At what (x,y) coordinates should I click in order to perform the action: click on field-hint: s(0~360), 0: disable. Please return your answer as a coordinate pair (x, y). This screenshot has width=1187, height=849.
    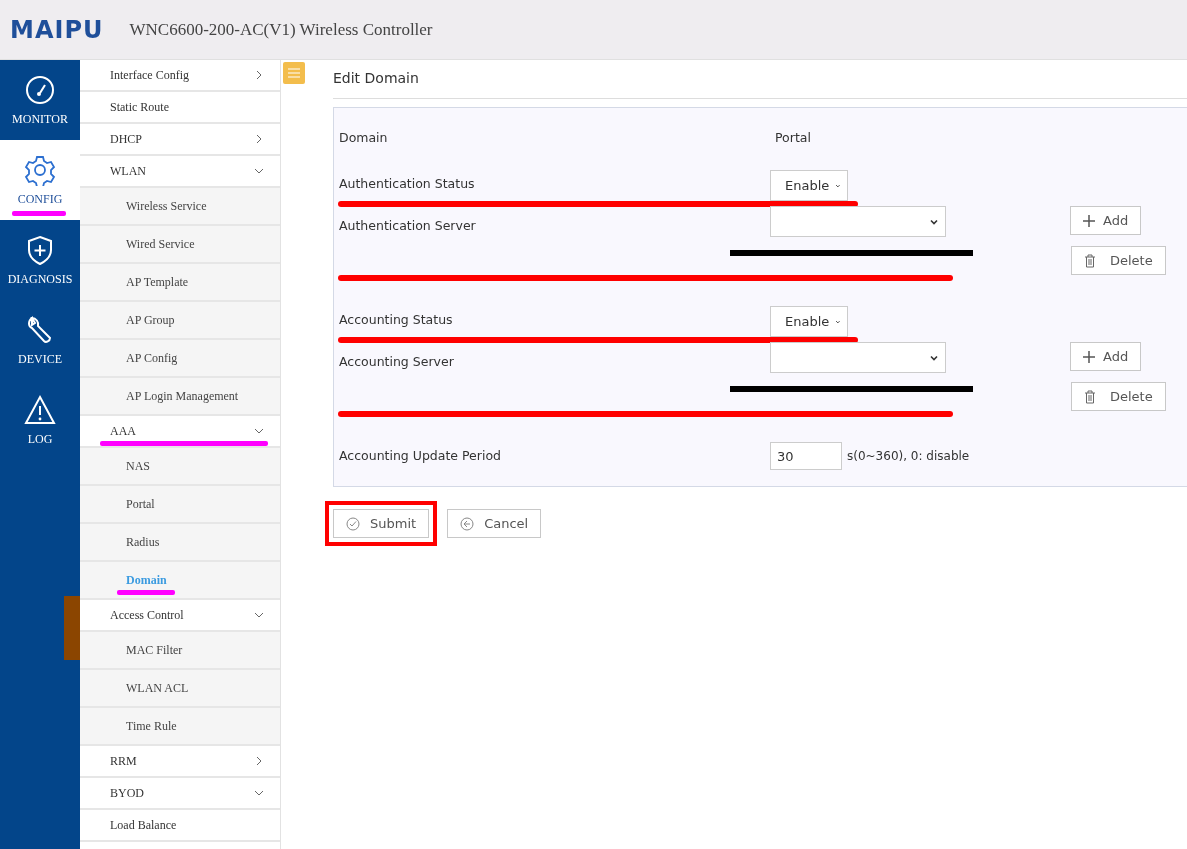
    Looking at the image, I should click on (908, 456).